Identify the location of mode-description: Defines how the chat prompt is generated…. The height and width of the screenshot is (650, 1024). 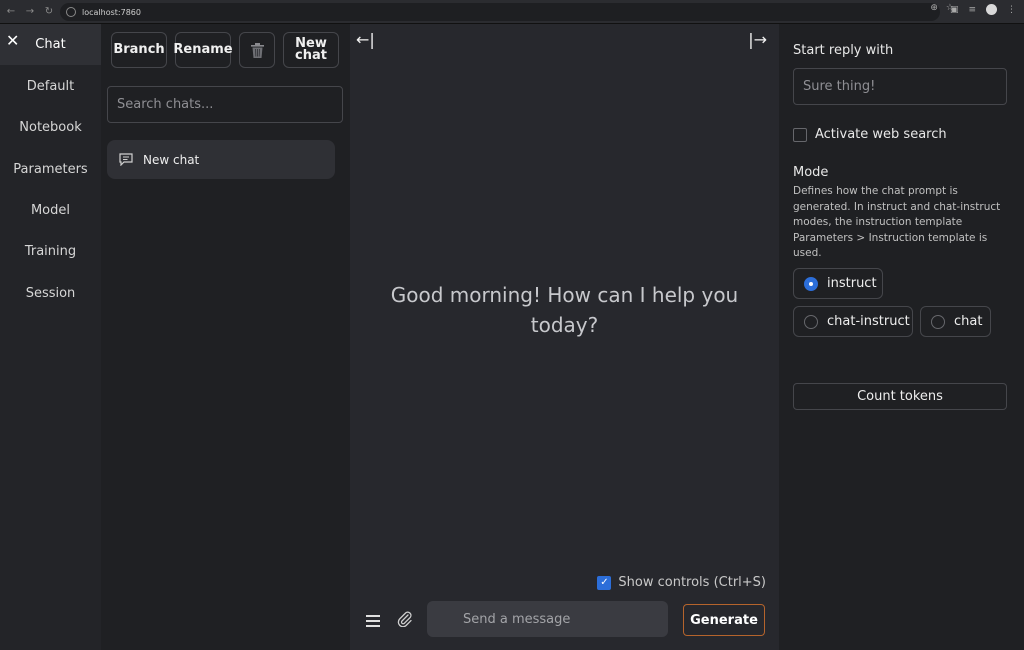
(897, 222).